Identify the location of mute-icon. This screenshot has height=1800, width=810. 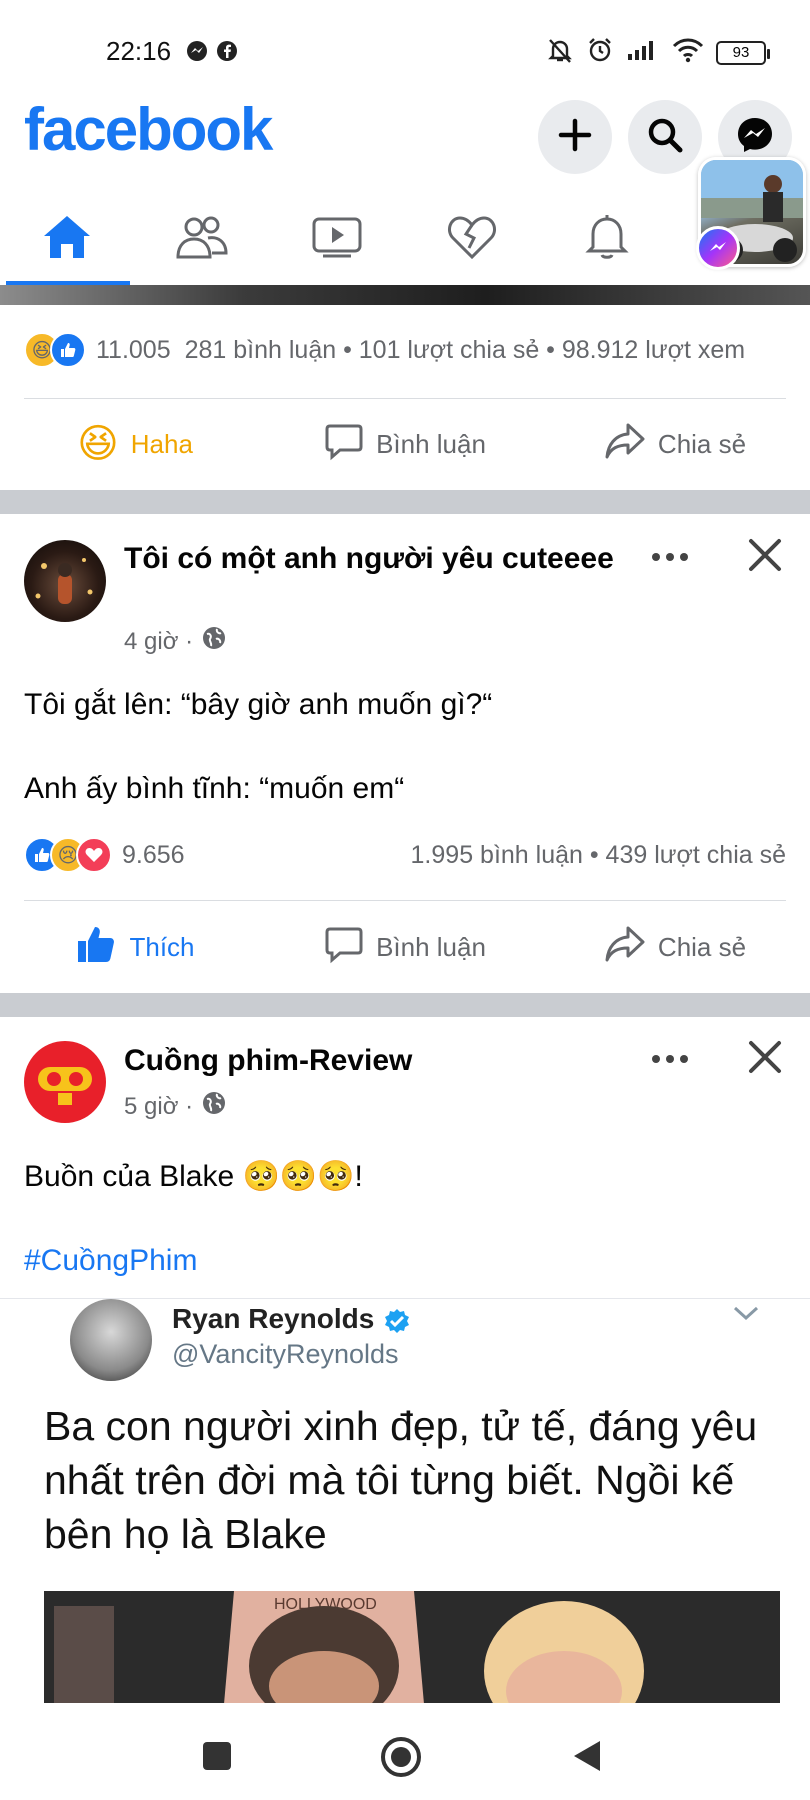
(560, 52).